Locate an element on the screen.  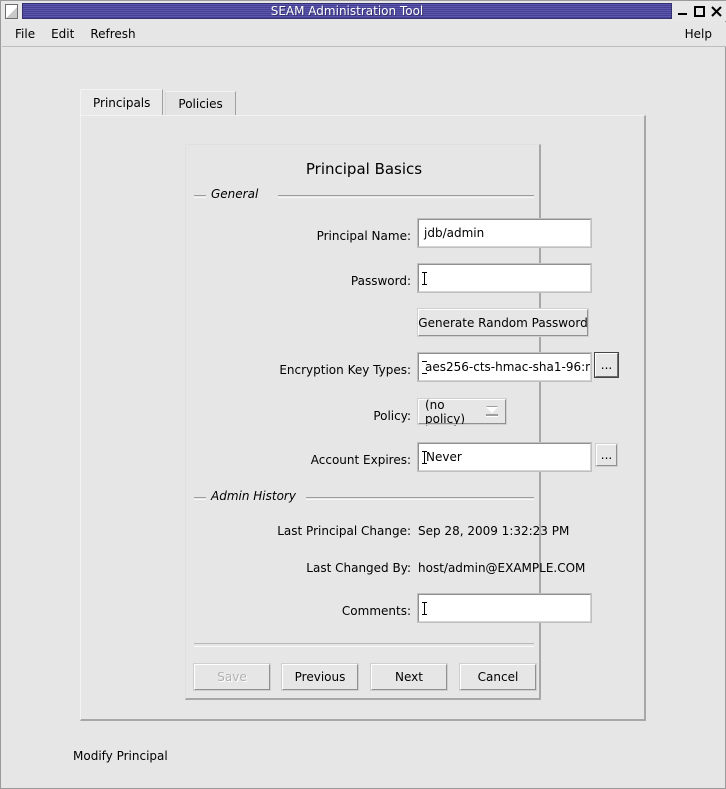
save-button-label: Save is located at coordinates (232, 677).